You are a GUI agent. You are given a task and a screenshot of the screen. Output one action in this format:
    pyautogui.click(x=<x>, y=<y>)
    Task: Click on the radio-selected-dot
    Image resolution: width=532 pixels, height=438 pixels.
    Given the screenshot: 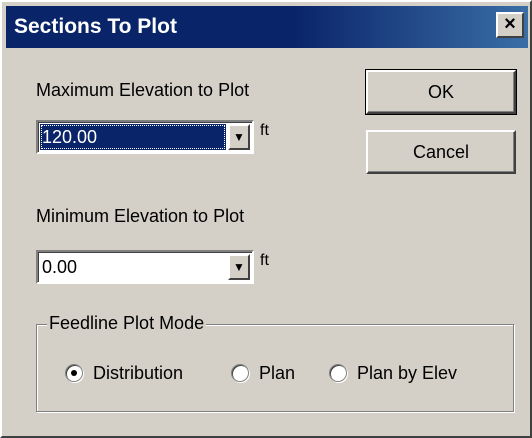 What is the action you would take?
    pyautogui.click(x=74, y=373)
    